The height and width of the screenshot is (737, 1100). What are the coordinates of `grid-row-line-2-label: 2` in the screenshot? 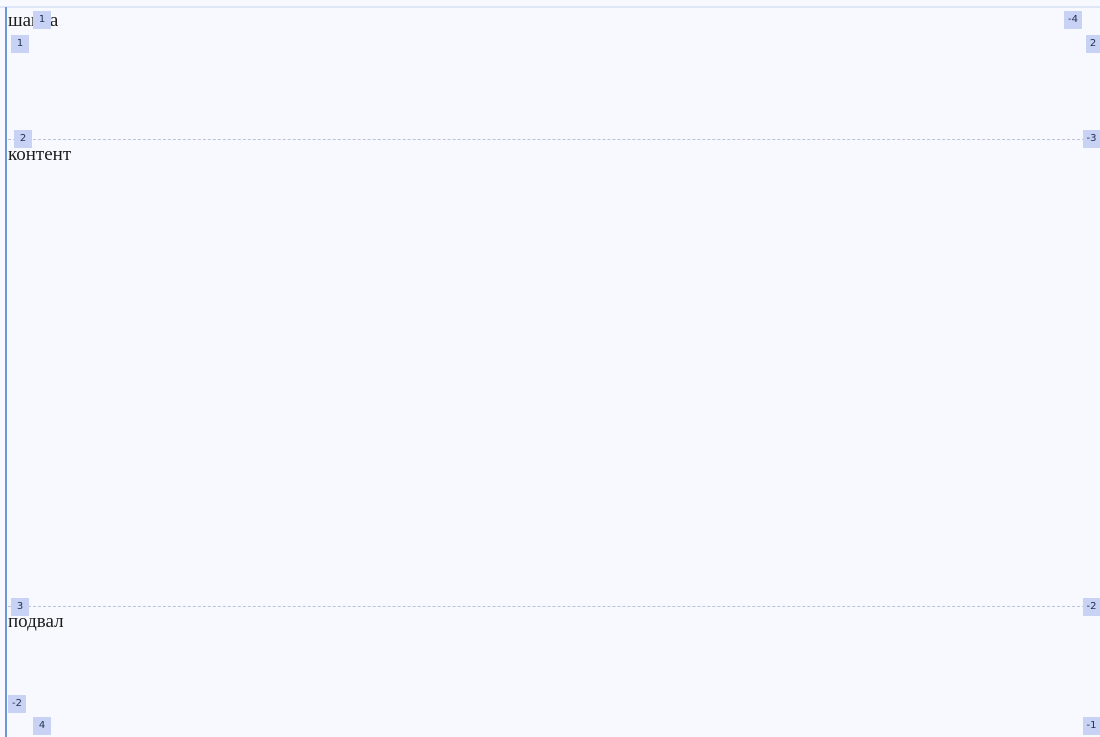 It's located at (23, 139).